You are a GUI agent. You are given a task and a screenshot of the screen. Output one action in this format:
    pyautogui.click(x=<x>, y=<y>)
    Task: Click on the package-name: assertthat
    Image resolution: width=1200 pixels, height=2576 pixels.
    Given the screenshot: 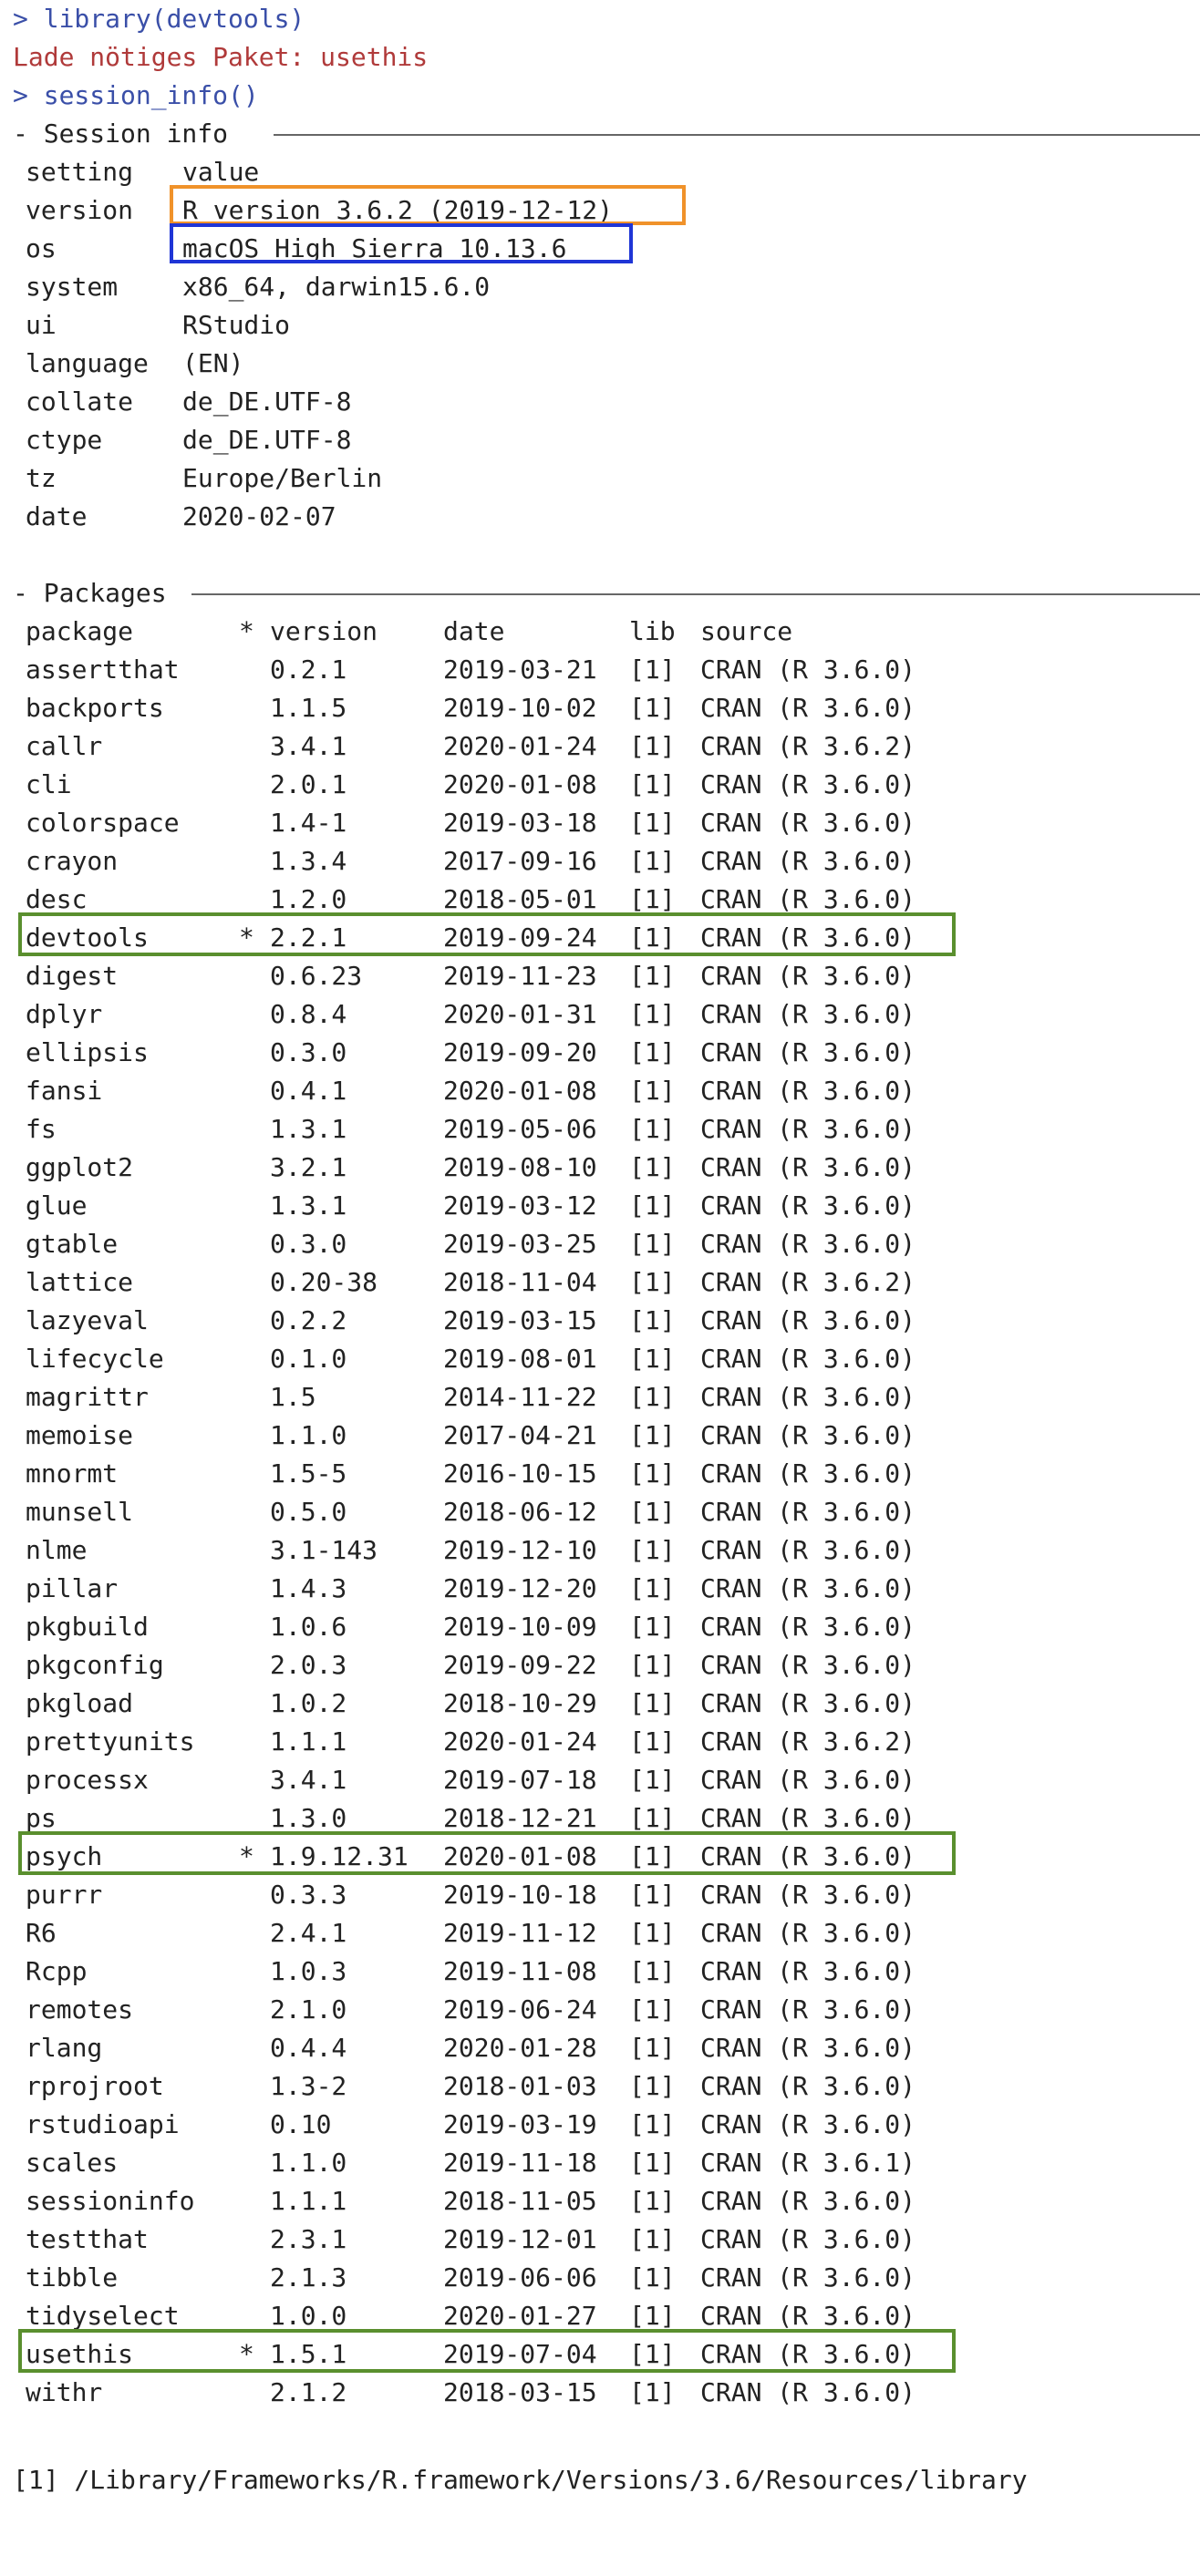 What is the action you would take?
    pyautogui.click(x=103, y=669)
    